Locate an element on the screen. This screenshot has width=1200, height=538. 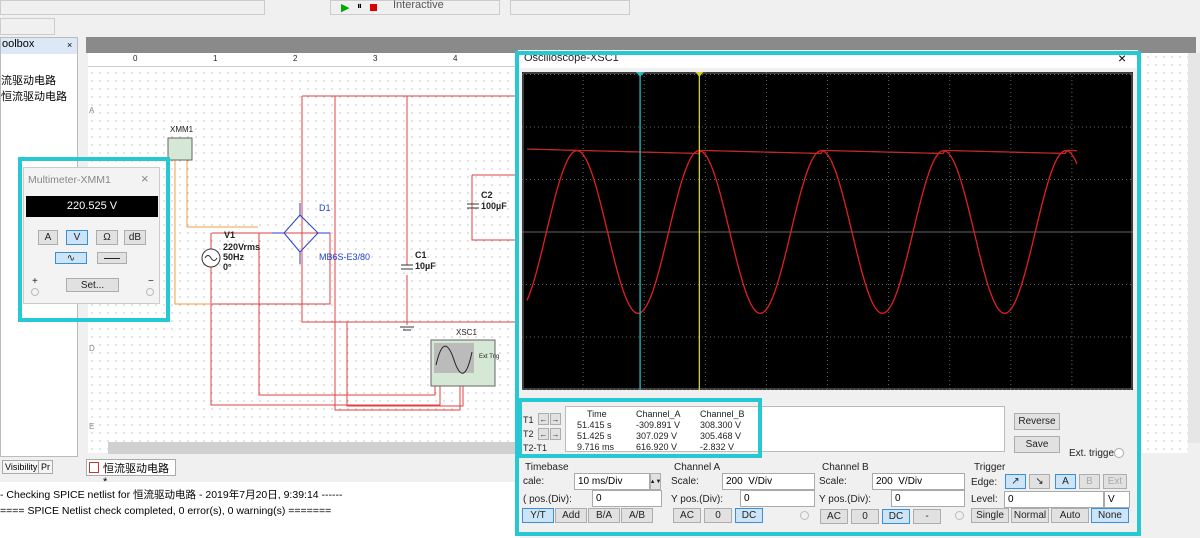
xsc1-label: XSC1 is located at coordinates (466, 332).